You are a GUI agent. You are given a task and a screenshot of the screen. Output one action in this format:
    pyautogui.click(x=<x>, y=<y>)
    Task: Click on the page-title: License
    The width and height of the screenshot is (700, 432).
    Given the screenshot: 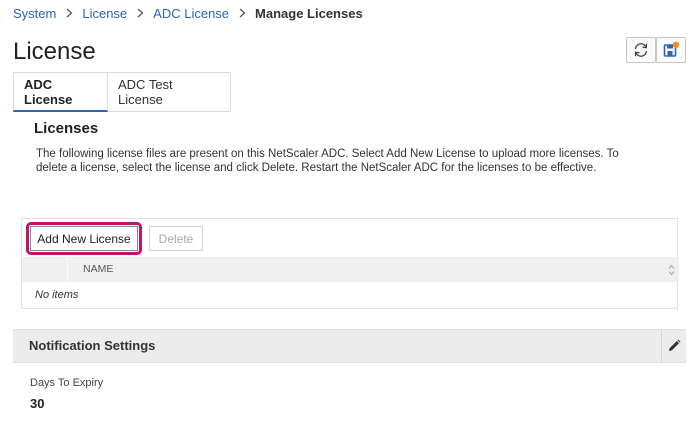 What is the action you would take?
    pyautogui.click(x=54, y=51)
    